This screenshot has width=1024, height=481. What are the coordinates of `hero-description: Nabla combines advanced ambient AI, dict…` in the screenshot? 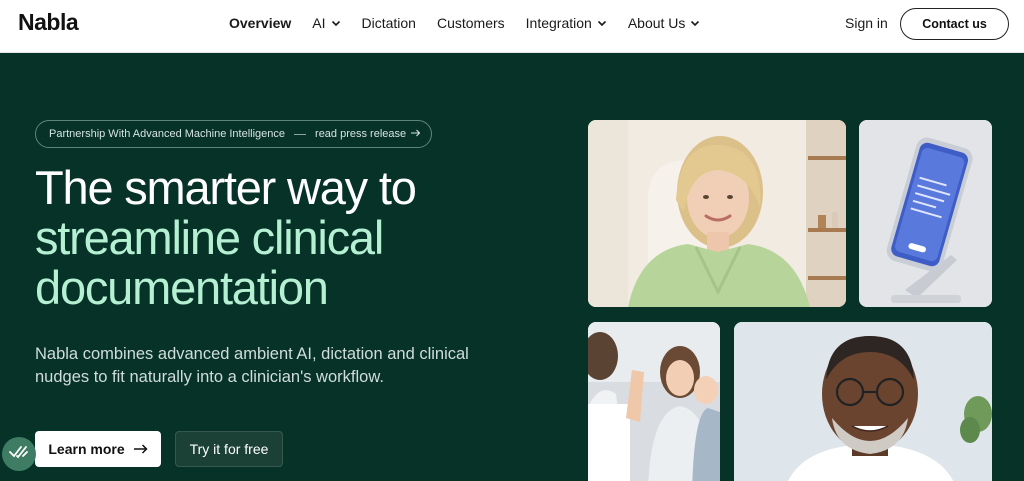 It's located at (252, 365).